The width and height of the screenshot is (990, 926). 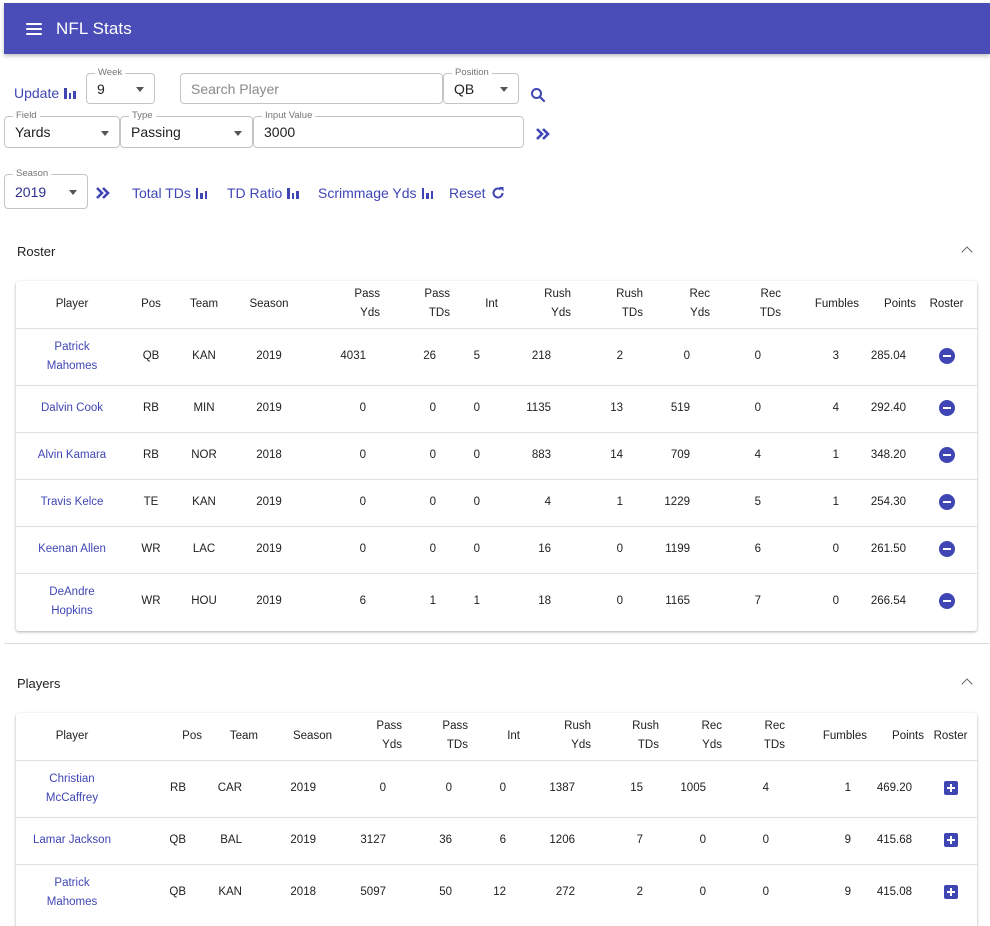 What do you see at coordinates (607, 550) in the screenshot?
I see `cell-rush-tds: 0` at bounding box center [607, 550].